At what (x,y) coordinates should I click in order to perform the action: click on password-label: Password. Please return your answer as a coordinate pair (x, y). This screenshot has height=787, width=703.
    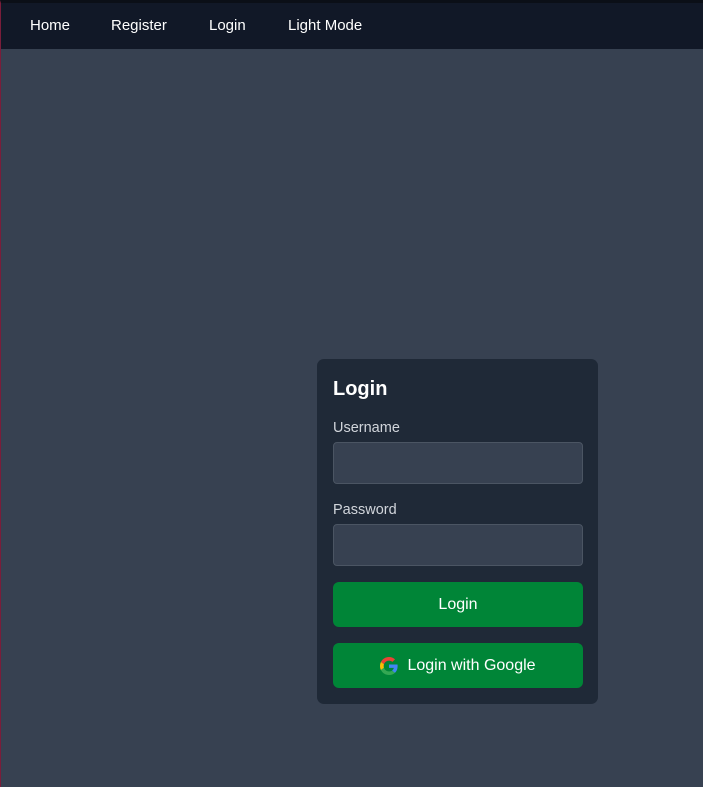
    Looking at the image, I should click on (365, 510).